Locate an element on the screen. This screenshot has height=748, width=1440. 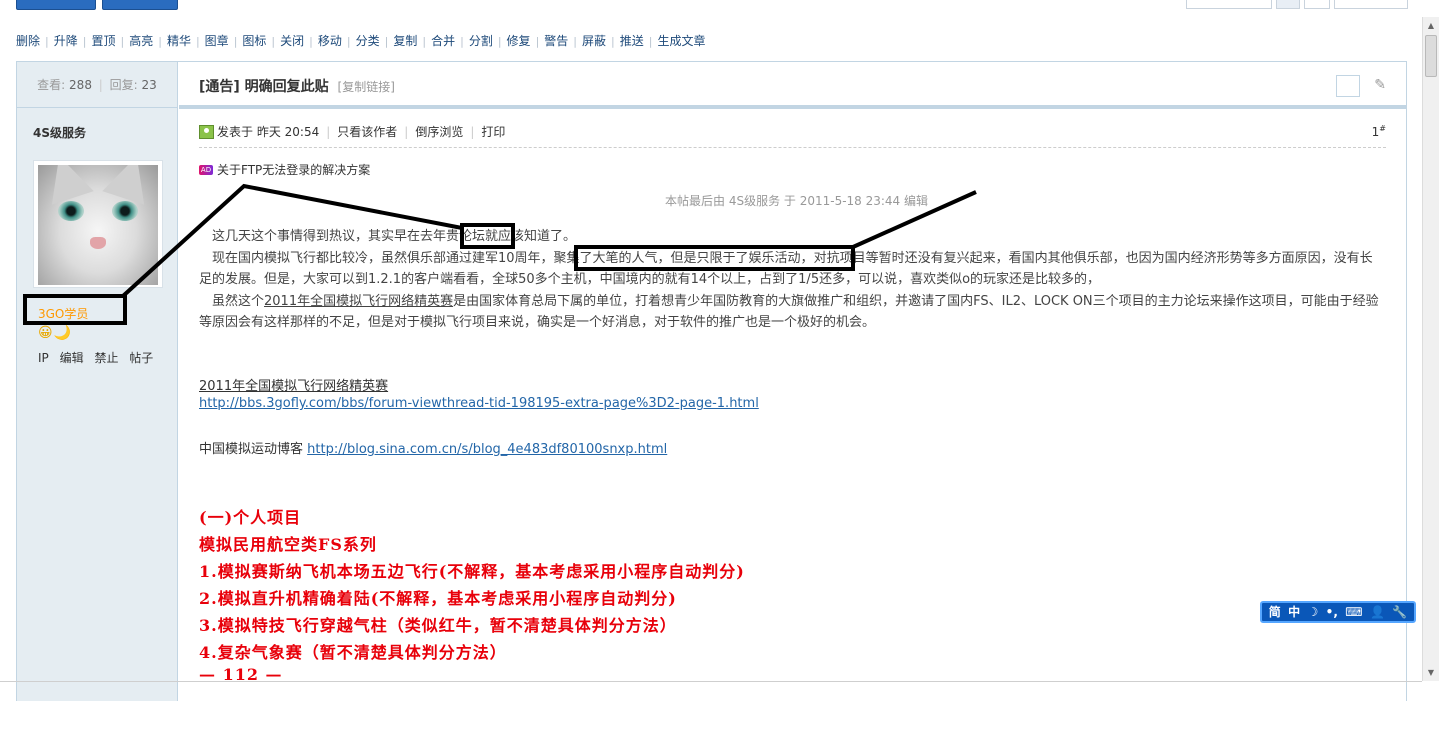
red-item-3: 3.模拟特技飞行穿越气柱（类似红牛，暂不清楚具体判分方法） is located at coordinates (438, 625).